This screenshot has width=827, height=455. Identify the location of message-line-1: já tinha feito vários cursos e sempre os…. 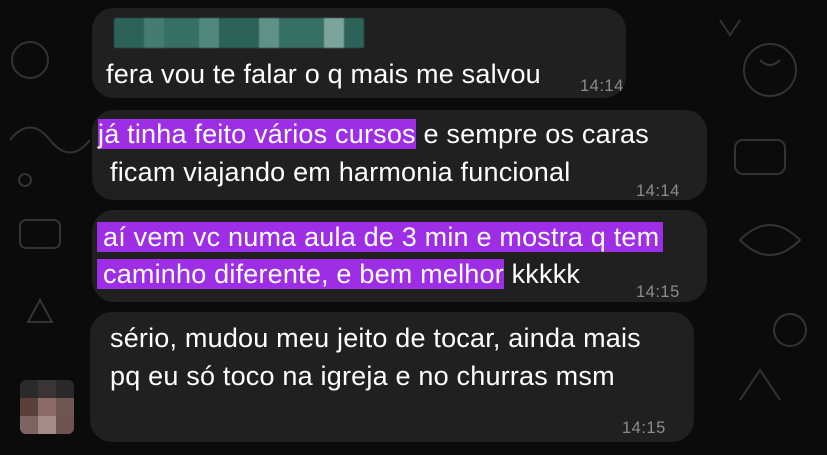
(373, 134).